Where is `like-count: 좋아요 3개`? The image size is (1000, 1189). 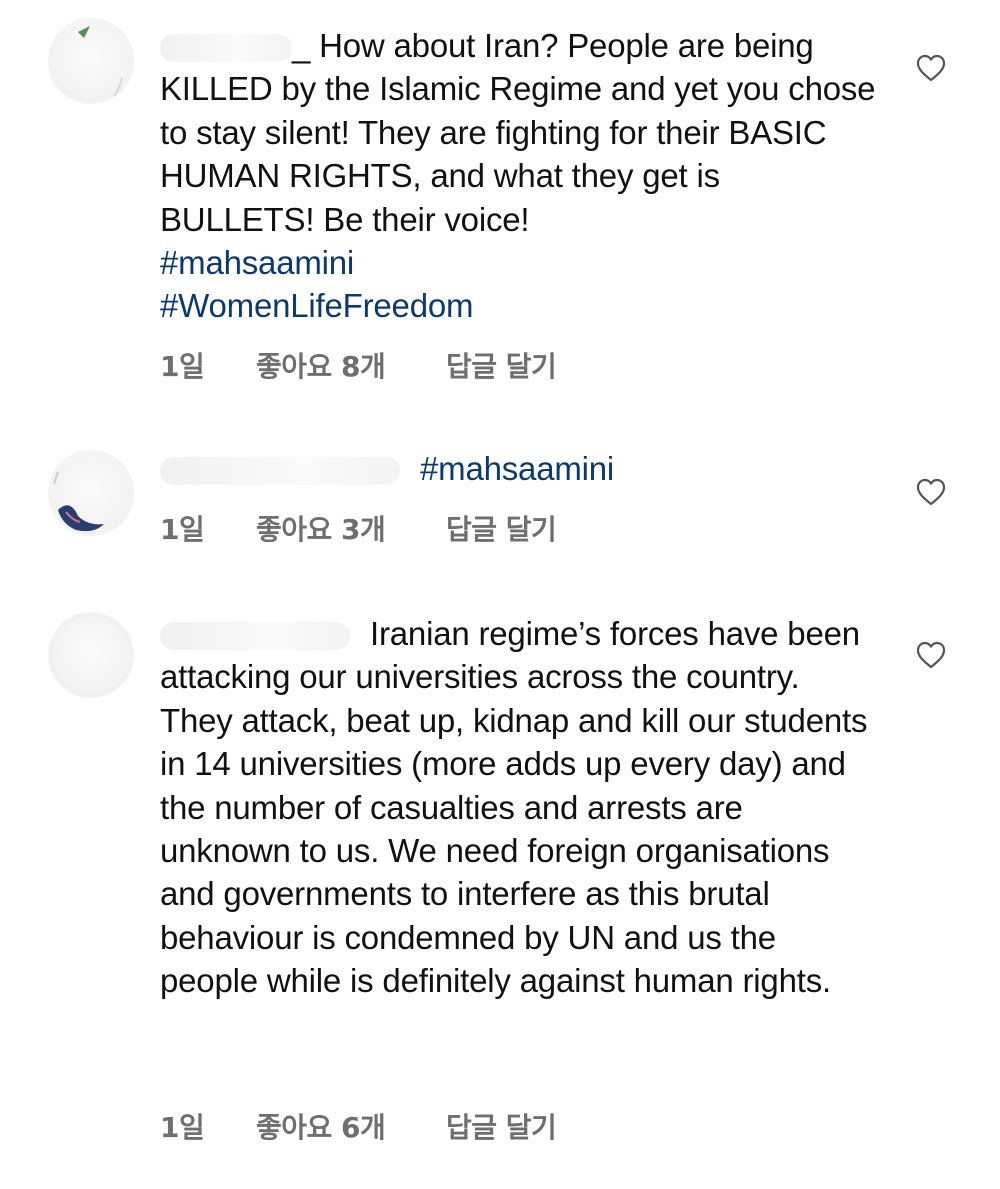
like-count: 좋아요 3개 is located at coordinates (351, 528).